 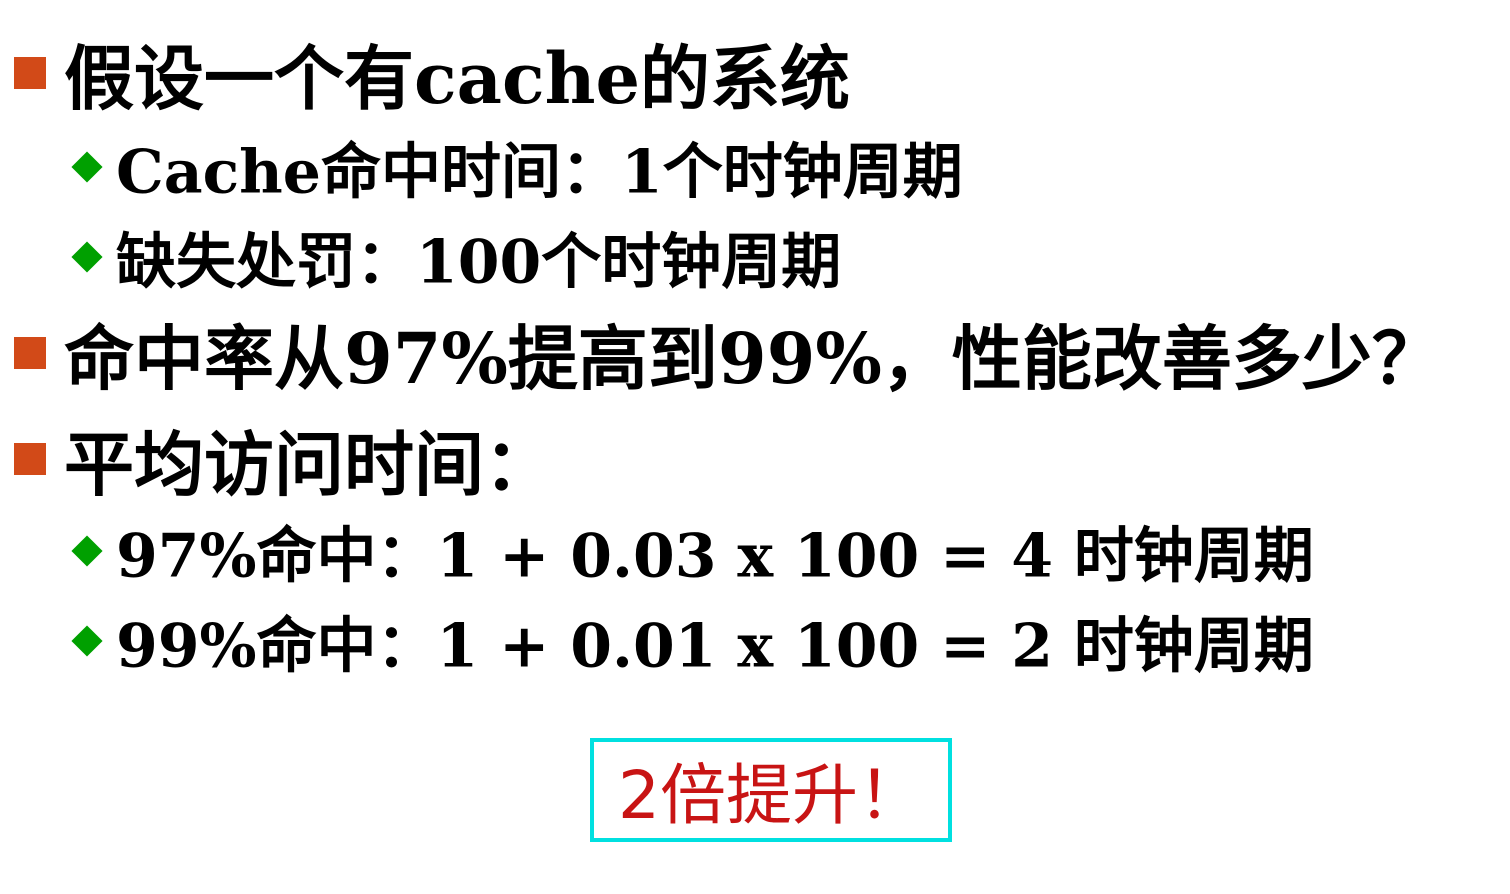 I want to click on sub-bullet-97-hit: 97%命中：1 + 0.03 x 100 = 4 时钟周期, so click(x=692, y=554).